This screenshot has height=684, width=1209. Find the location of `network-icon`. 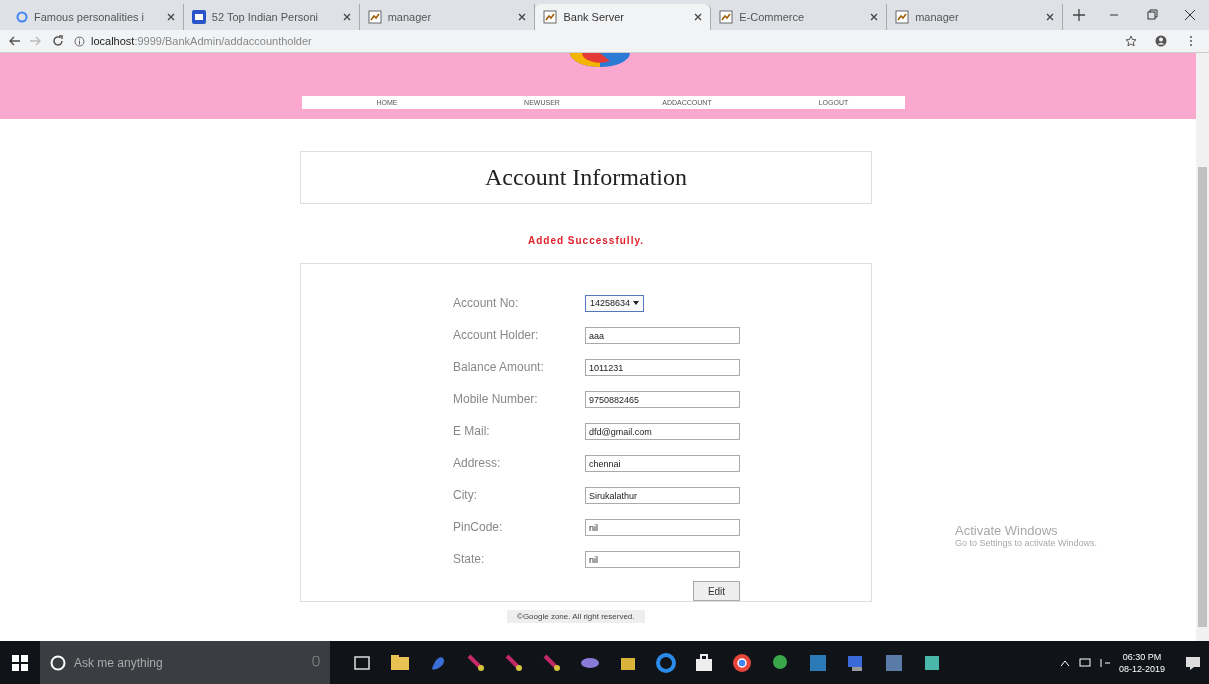

network-icon is located at coordinates (1084, 663).